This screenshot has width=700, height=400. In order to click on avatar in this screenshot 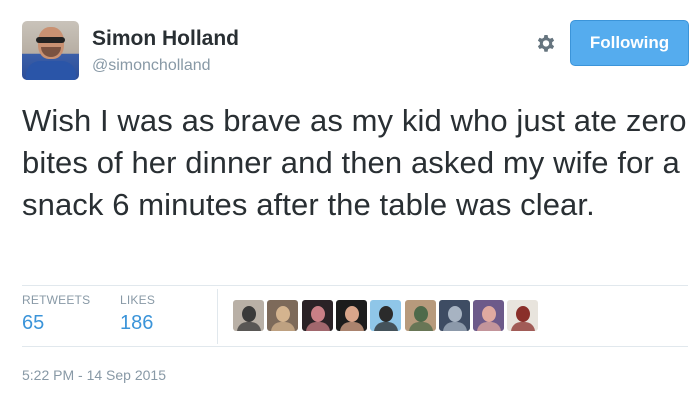, I will do `click(50, 50)`.